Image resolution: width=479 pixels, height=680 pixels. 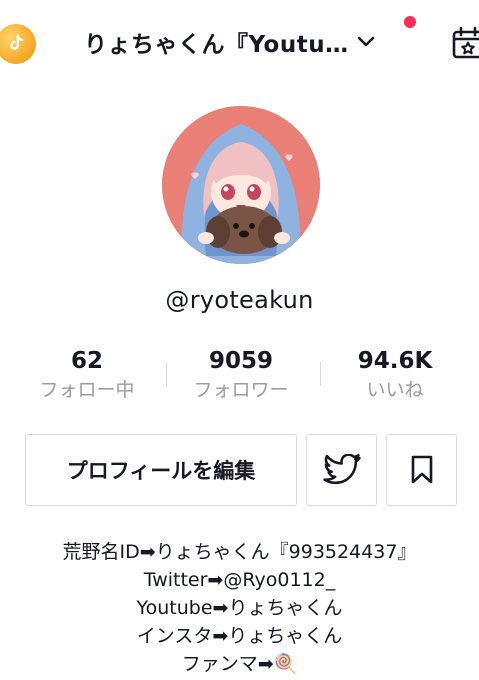 What do you see at coordinates (239, 552) in the screenshot?
I see `bio-line: 荒野名ID➡りょちゃくん『993524437』` at bounding box center [239, 552].